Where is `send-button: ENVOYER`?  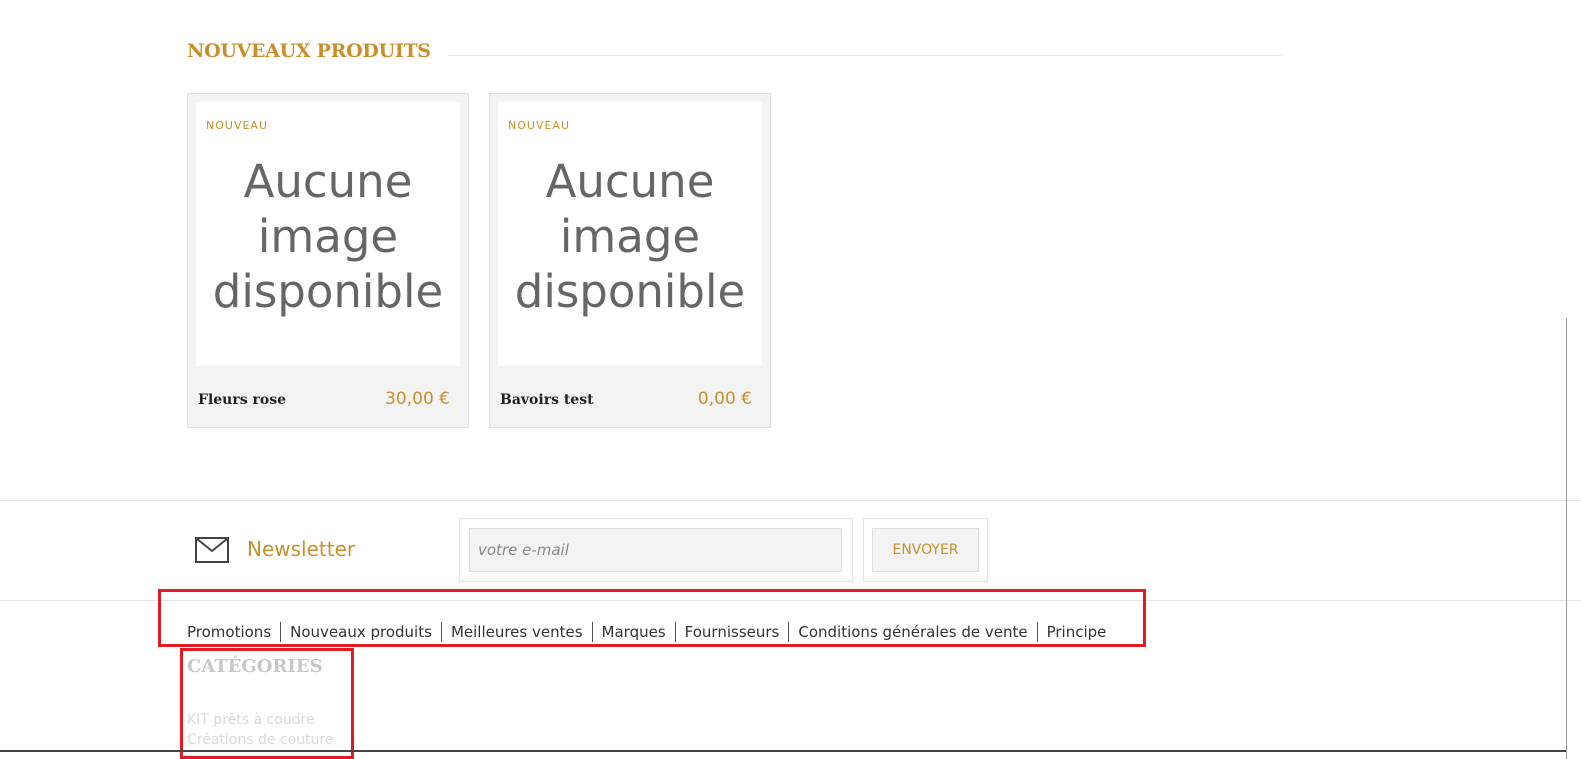 send-button: ENVOYER is located at coordinates (925, 550).